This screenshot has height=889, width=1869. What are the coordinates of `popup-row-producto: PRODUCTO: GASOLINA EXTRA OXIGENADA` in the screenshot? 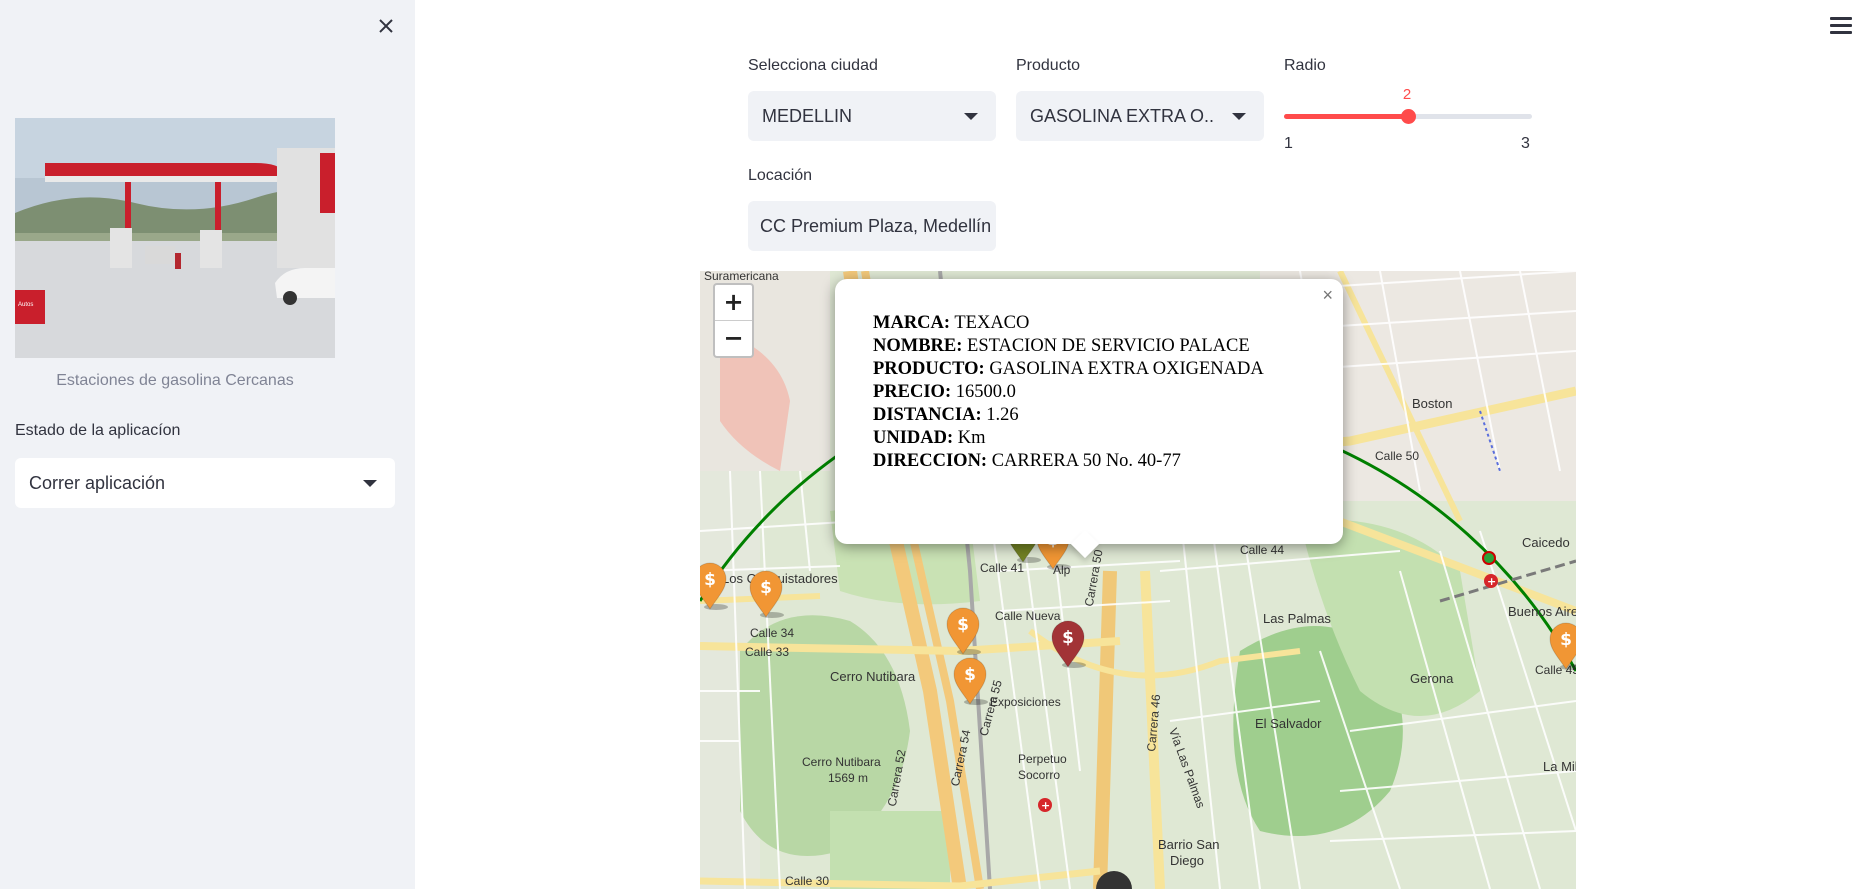 It's located at (1068, 369).